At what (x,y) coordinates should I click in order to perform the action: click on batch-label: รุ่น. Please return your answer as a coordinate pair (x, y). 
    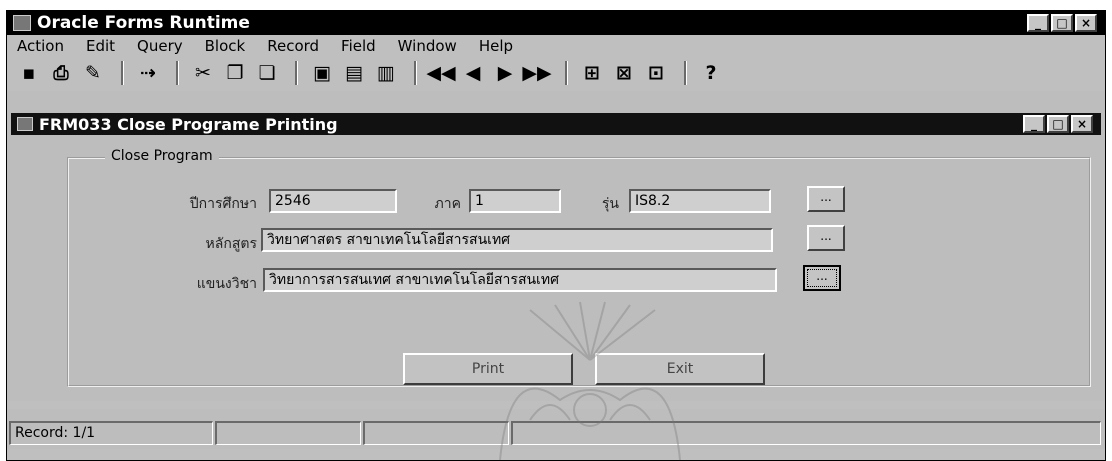
    Looking at the image, I should click on (610, 204).